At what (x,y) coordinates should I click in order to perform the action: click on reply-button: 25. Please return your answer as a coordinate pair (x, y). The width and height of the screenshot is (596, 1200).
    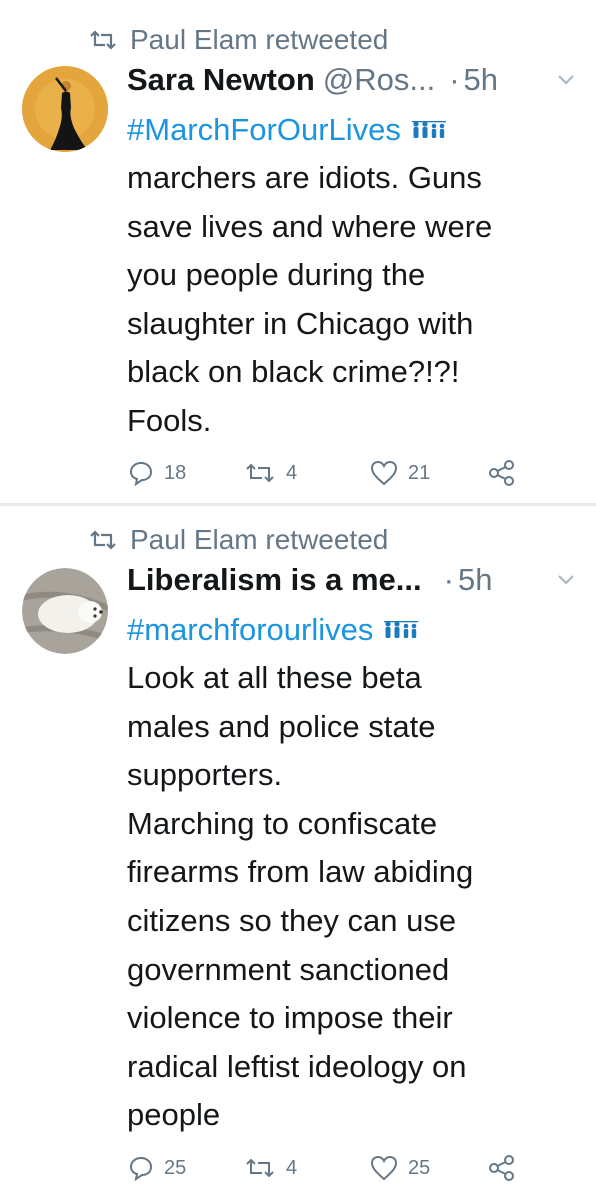
    Looking at the image, I should click on (186, 1168).